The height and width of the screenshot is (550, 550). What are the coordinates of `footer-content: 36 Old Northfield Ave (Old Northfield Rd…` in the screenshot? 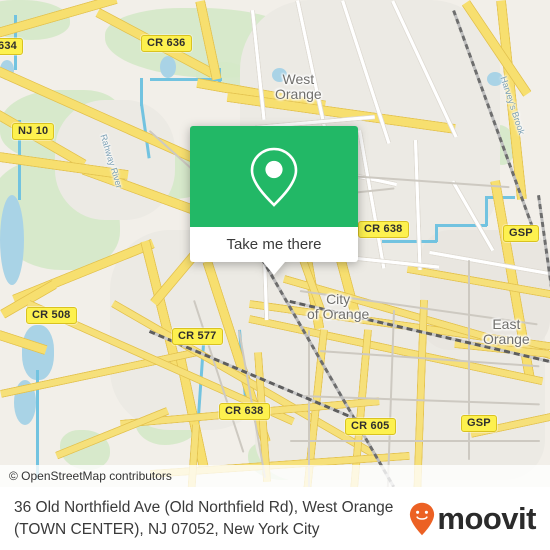 It's located at (275, 518).